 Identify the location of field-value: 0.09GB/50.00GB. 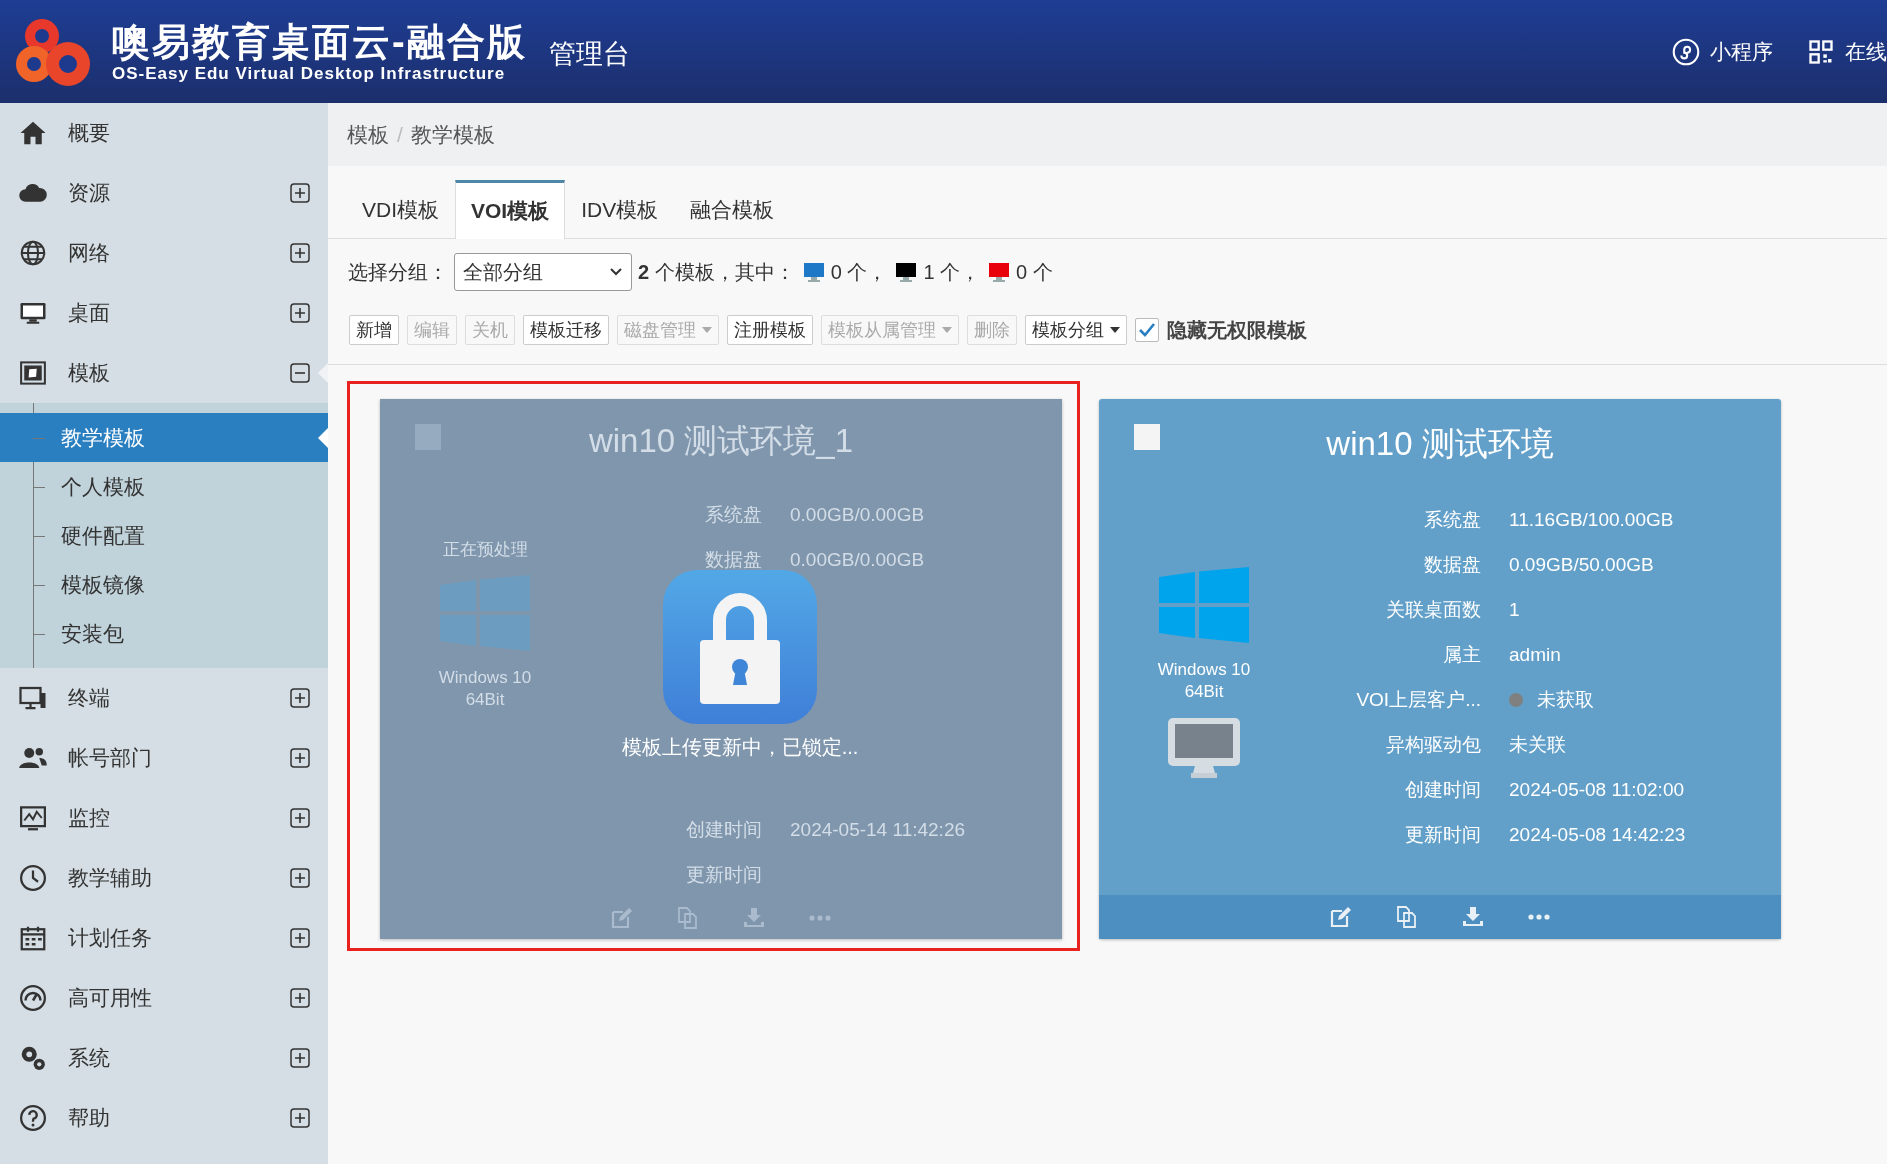
(1582, 565).